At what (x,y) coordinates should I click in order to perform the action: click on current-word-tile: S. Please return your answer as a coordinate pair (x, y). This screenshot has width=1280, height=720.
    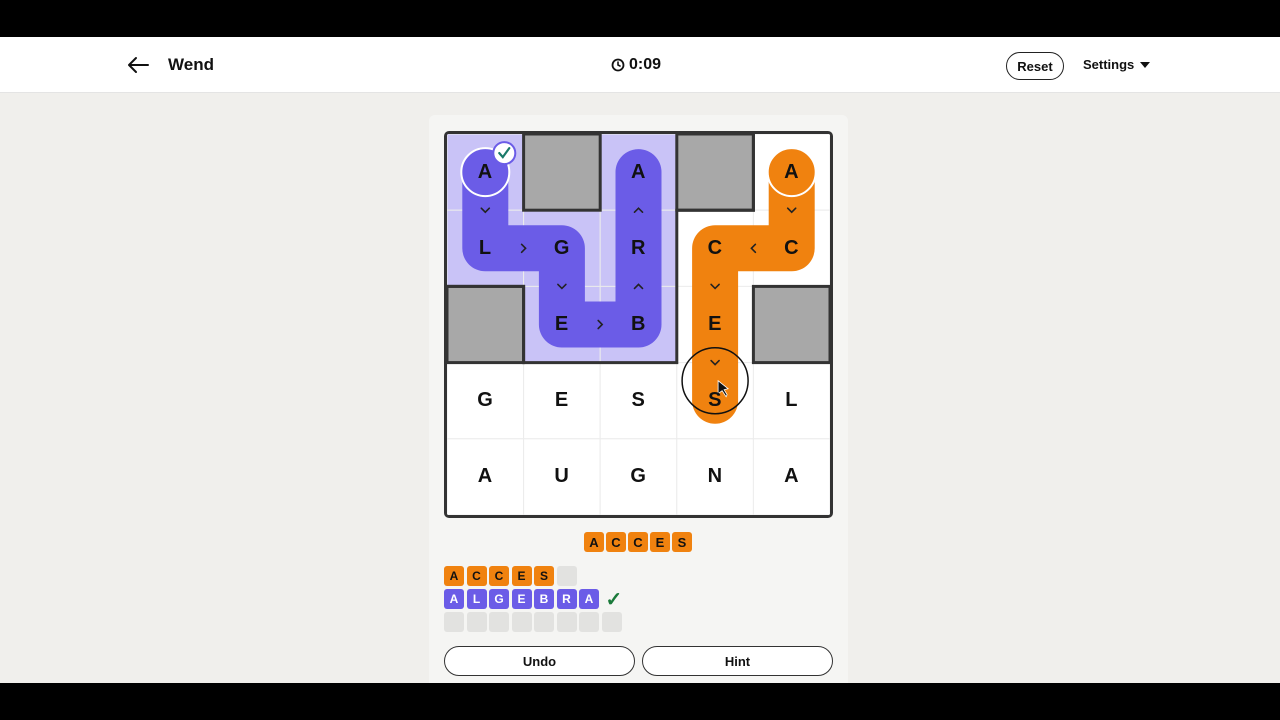
    Looking at the image, I should click on (682, 542).